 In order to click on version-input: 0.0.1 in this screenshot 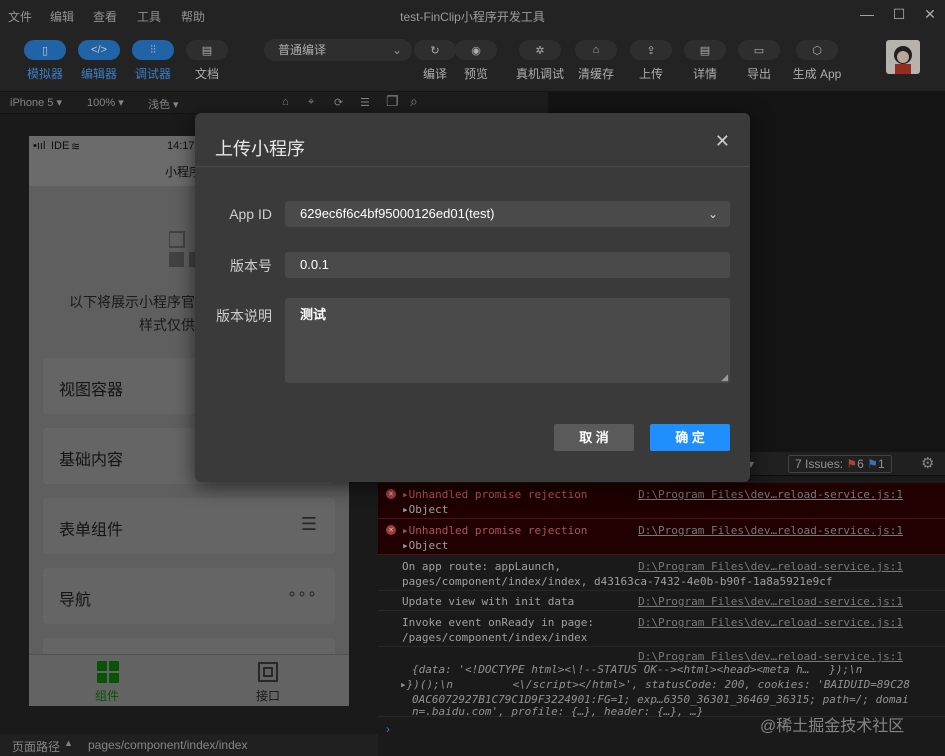, I will do `click(507, 265)`.